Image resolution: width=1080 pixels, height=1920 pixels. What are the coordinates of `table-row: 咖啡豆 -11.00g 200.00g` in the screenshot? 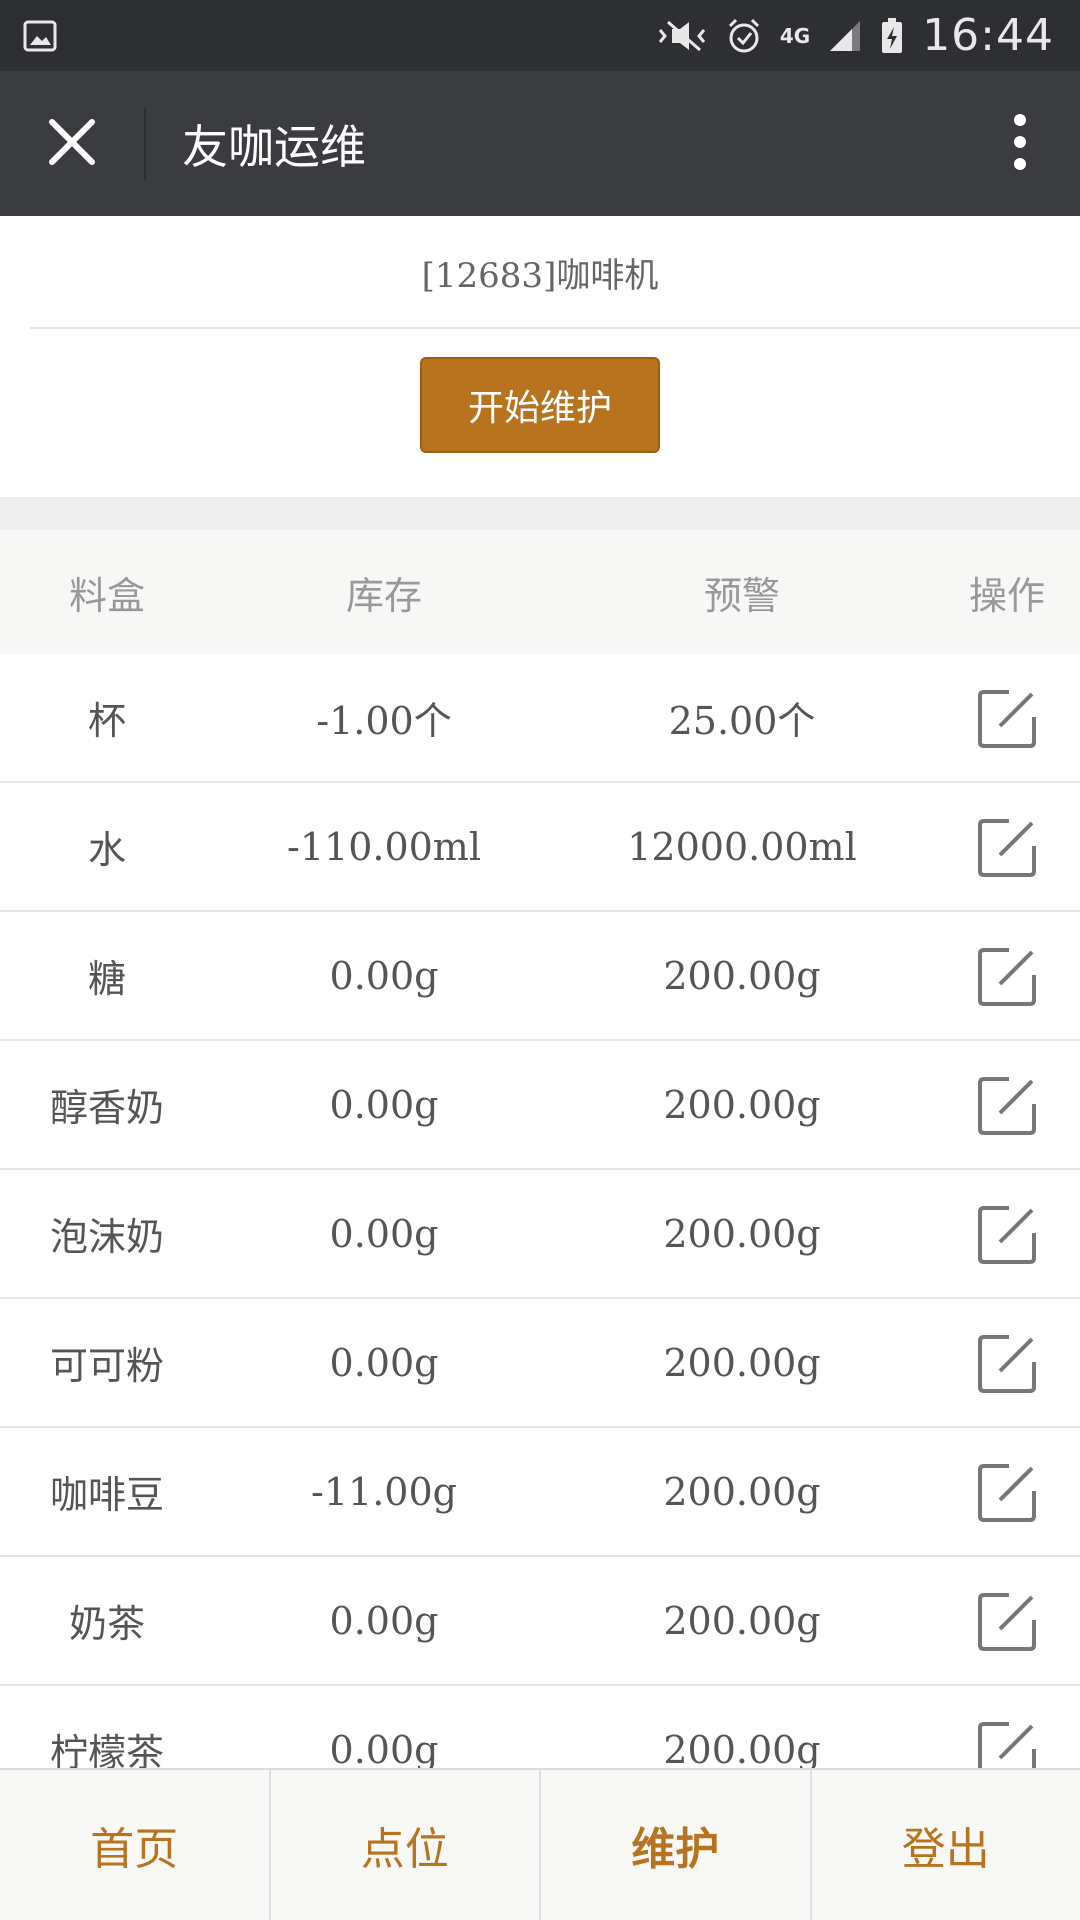 It's located at (540, 1492).